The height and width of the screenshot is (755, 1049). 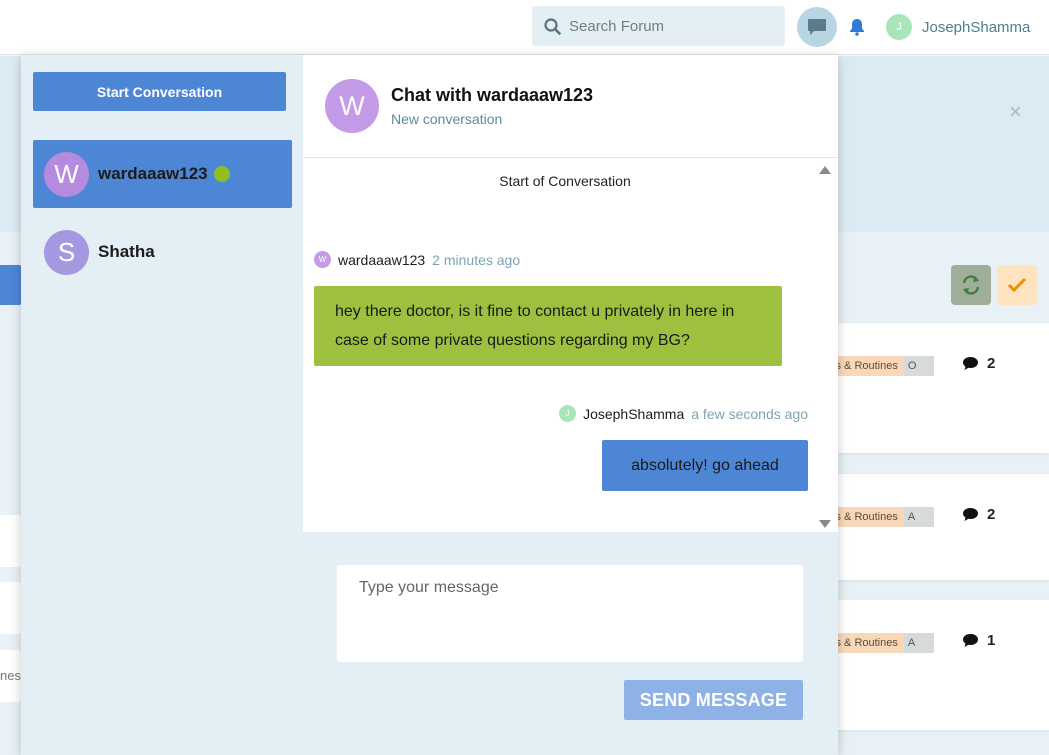 What do you see at coordinates (825, 524) in the screenshot?
I see `scroll-down-arrow-icon` at bounding box center [825, 524].